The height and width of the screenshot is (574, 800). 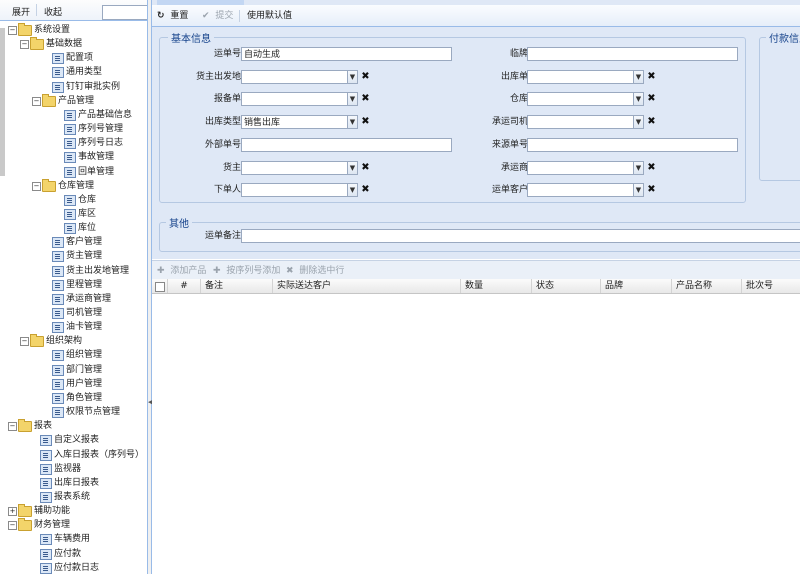 What do you see at coordinates (52, 30) in the screenshot?
I see `tree-node-label: 系统设置` at bounding box center [52, 30].